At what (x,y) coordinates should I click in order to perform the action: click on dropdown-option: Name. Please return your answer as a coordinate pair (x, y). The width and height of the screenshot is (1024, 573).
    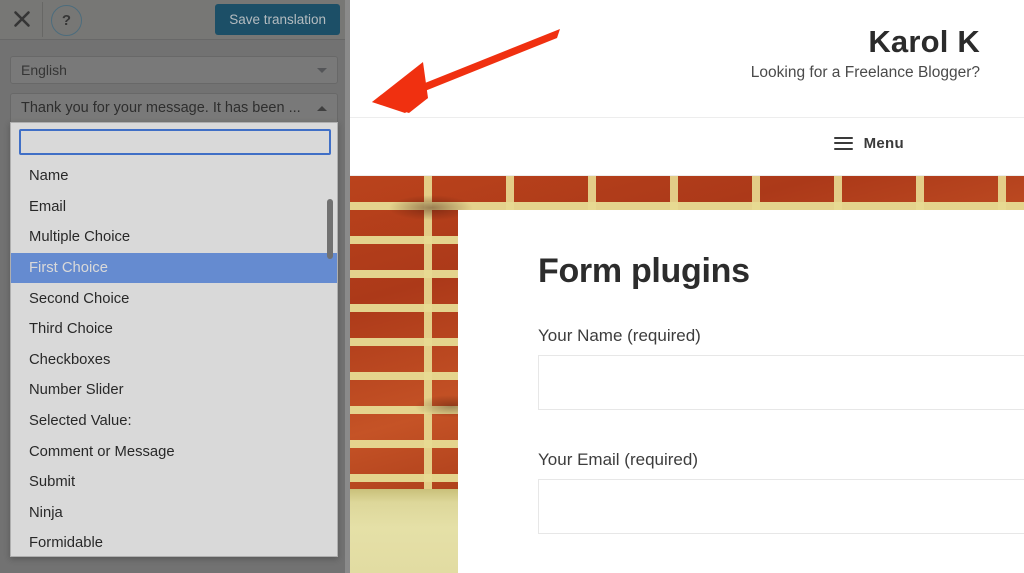
    Looking at the image, I should click on (174, 176).